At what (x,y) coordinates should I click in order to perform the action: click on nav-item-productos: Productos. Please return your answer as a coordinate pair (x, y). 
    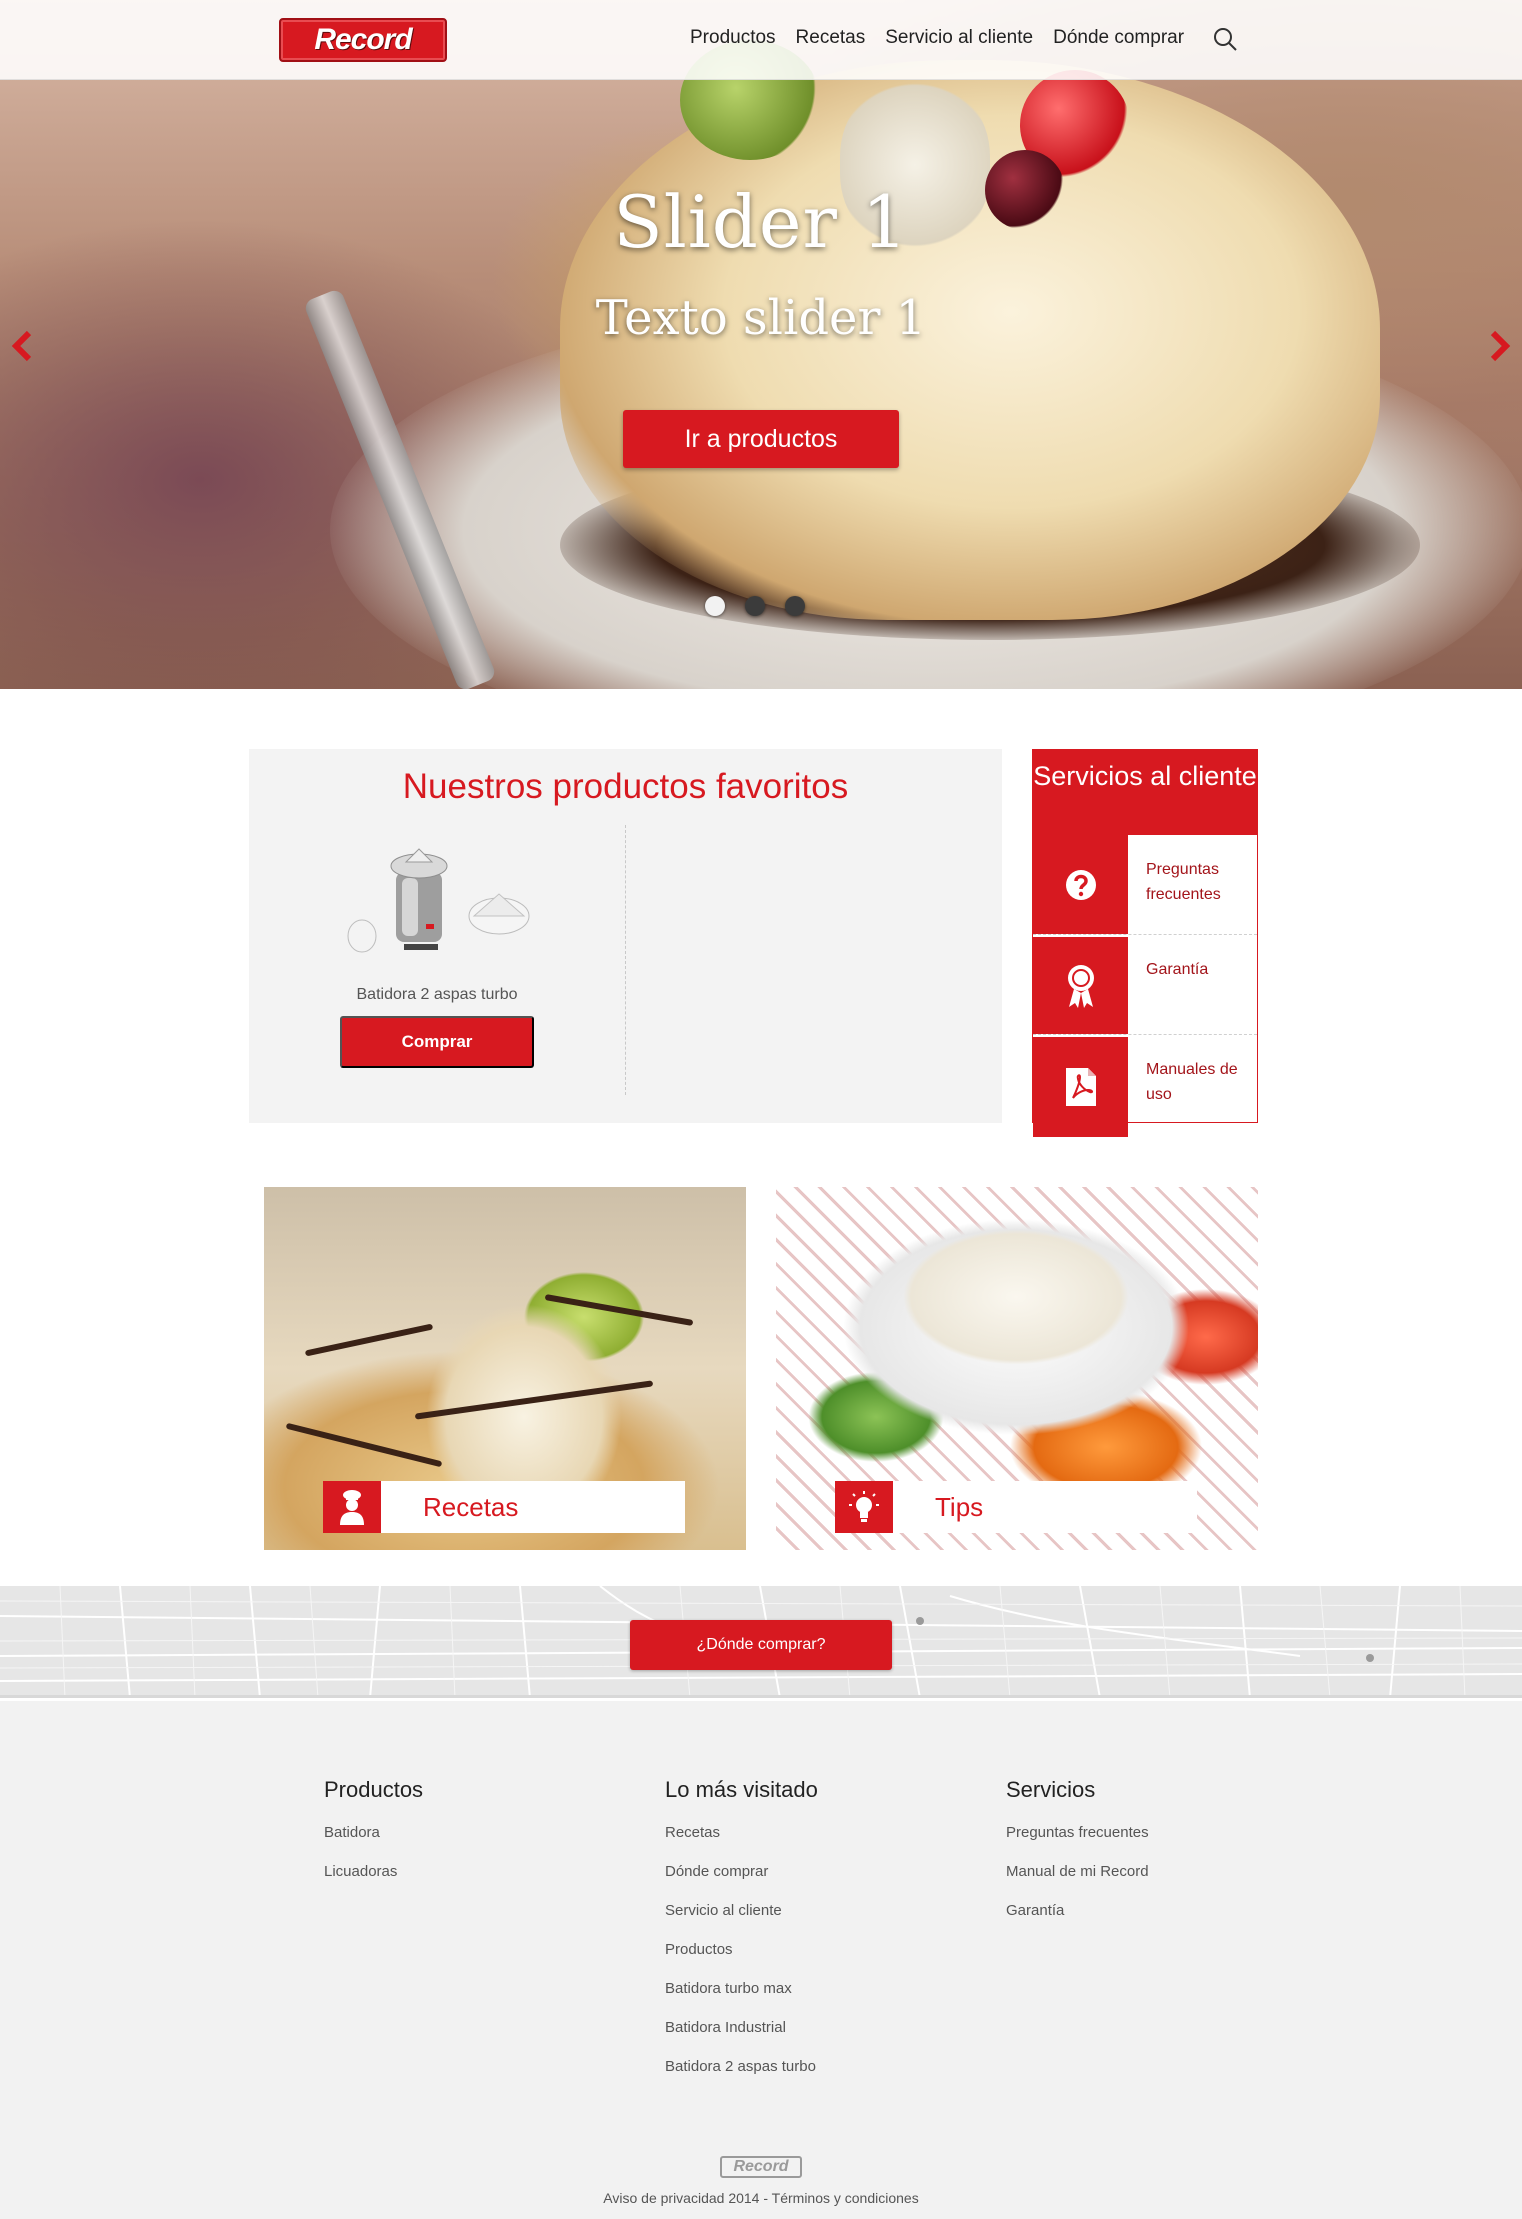
    Looking at the image, I should click on (733, 38).